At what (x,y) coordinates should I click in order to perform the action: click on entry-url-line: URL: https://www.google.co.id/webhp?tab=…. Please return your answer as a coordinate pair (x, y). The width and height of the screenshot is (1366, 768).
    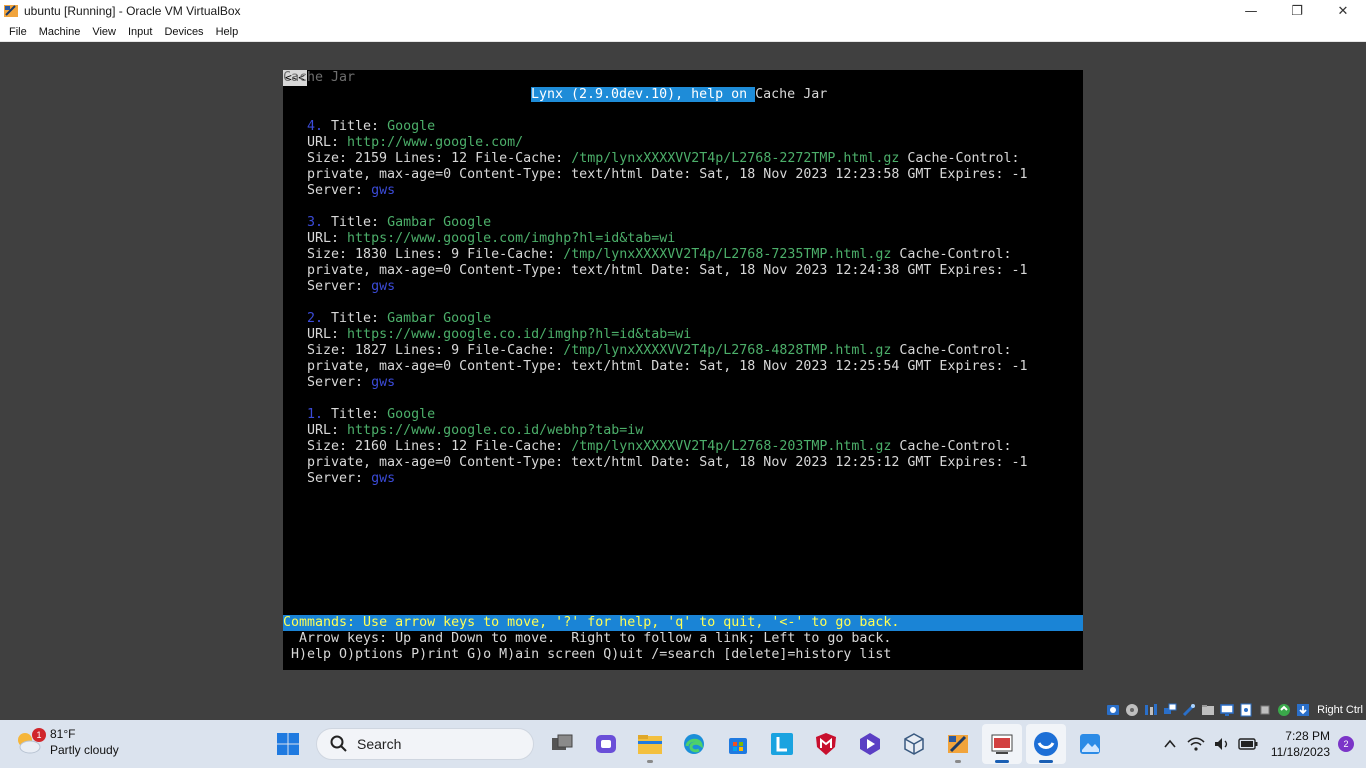
    Looking at the image, I should click on (475, 431).